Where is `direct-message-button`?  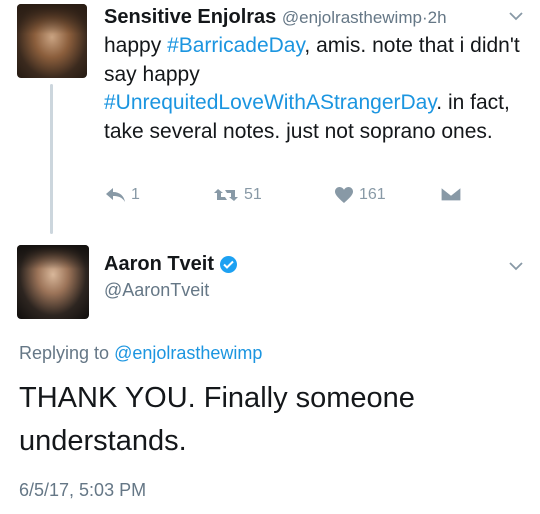 direct-message-button is located at coordinates (451, 194).